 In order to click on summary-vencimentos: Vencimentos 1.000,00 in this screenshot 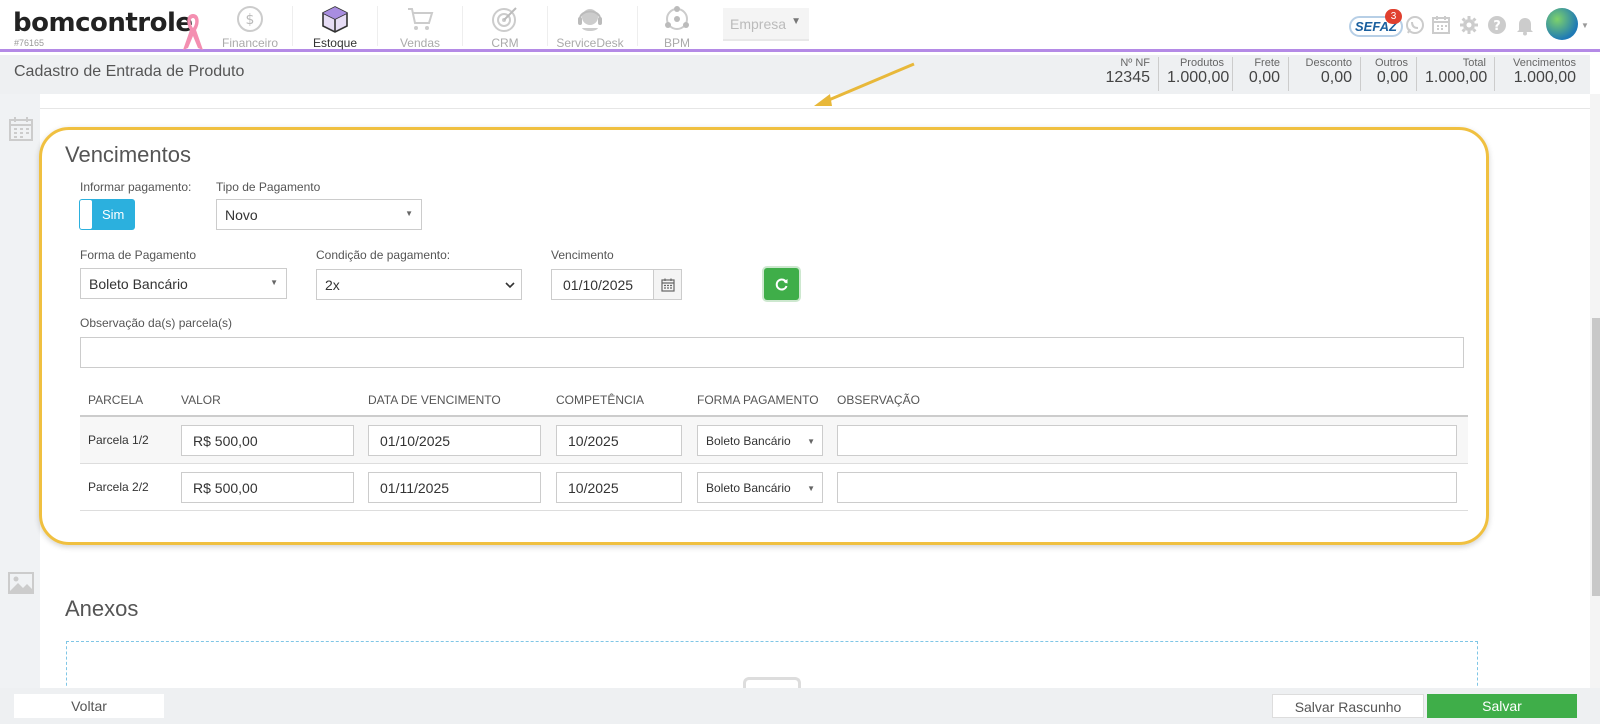, I will do `click(1539, 74)`.